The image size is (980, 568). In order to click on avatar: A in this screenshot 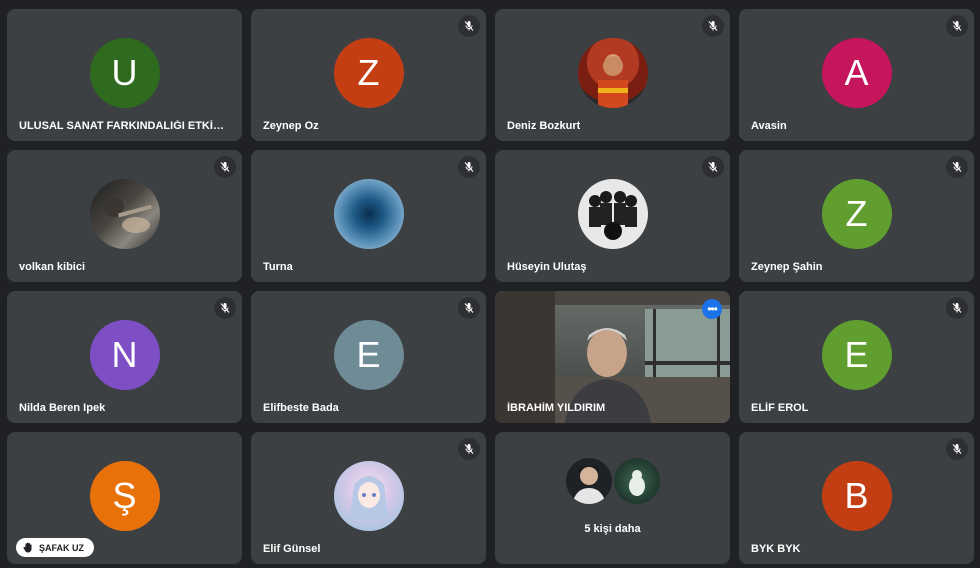, I will do `click(856, 73)`.